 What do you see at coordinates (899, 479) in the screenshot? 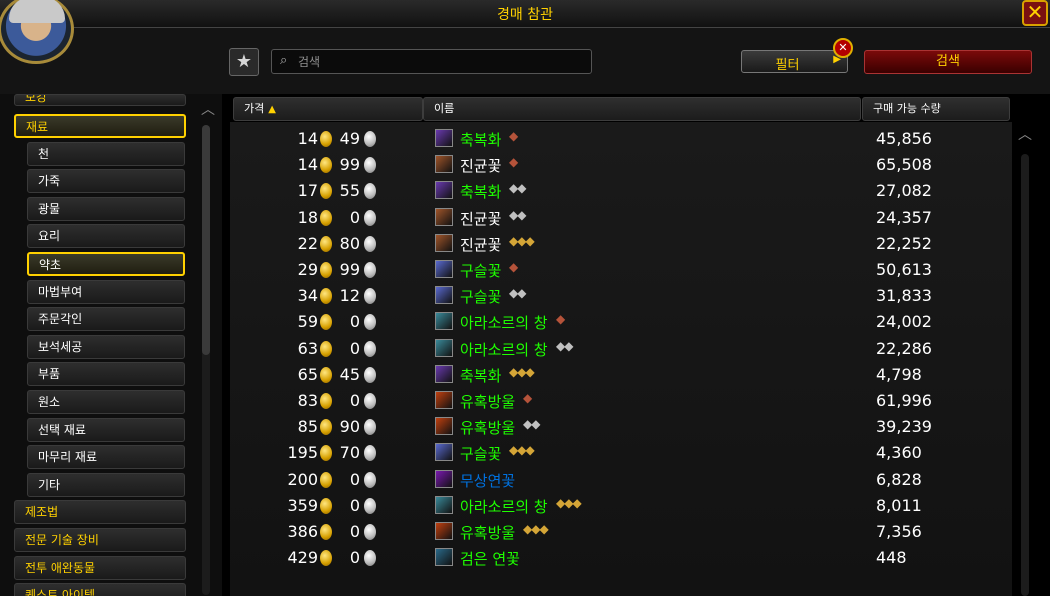
I see `quantity-cell: 6,828` at bounding box center [899, 479].